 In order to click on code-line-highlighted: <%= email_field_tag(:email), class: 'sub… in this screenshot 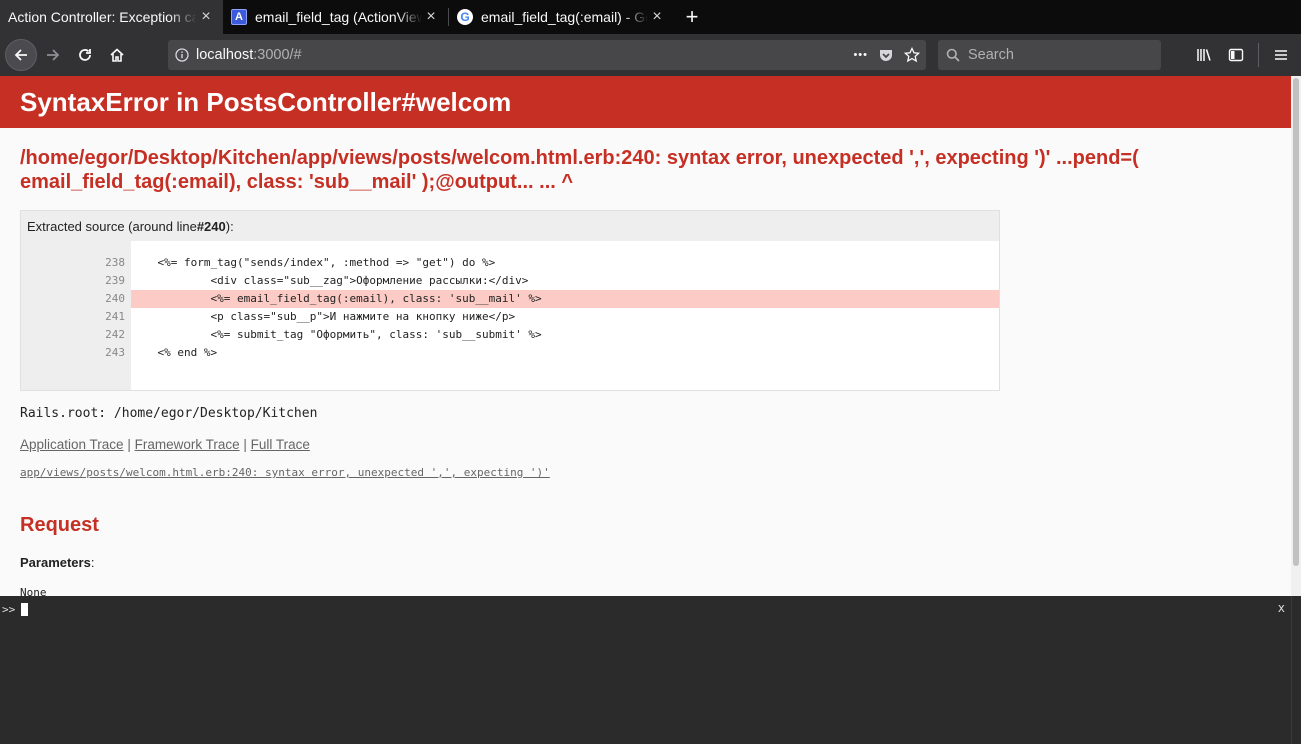, I will do `click(565, 299)`.